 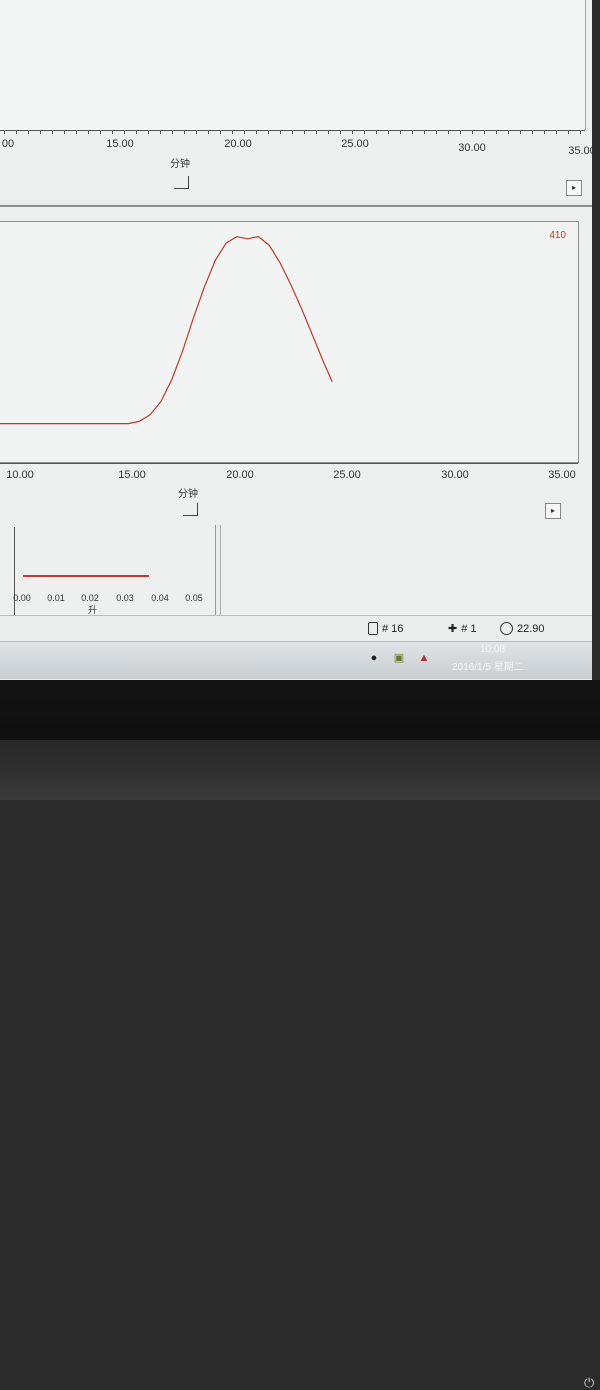 I want to click on top-axis-unit-label: 分钟, so click(x=180, y=164).